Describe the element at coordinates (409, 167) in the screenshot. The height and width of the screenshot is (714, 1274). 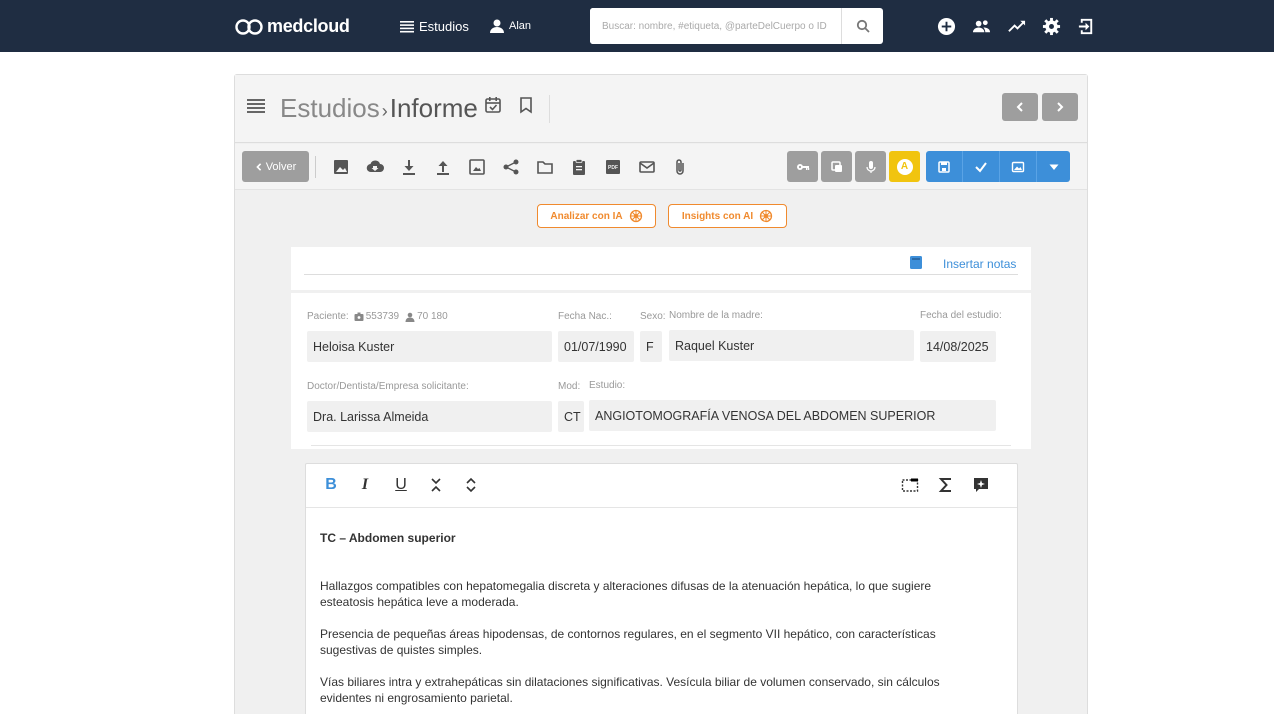
I see `download-icon` at that location.